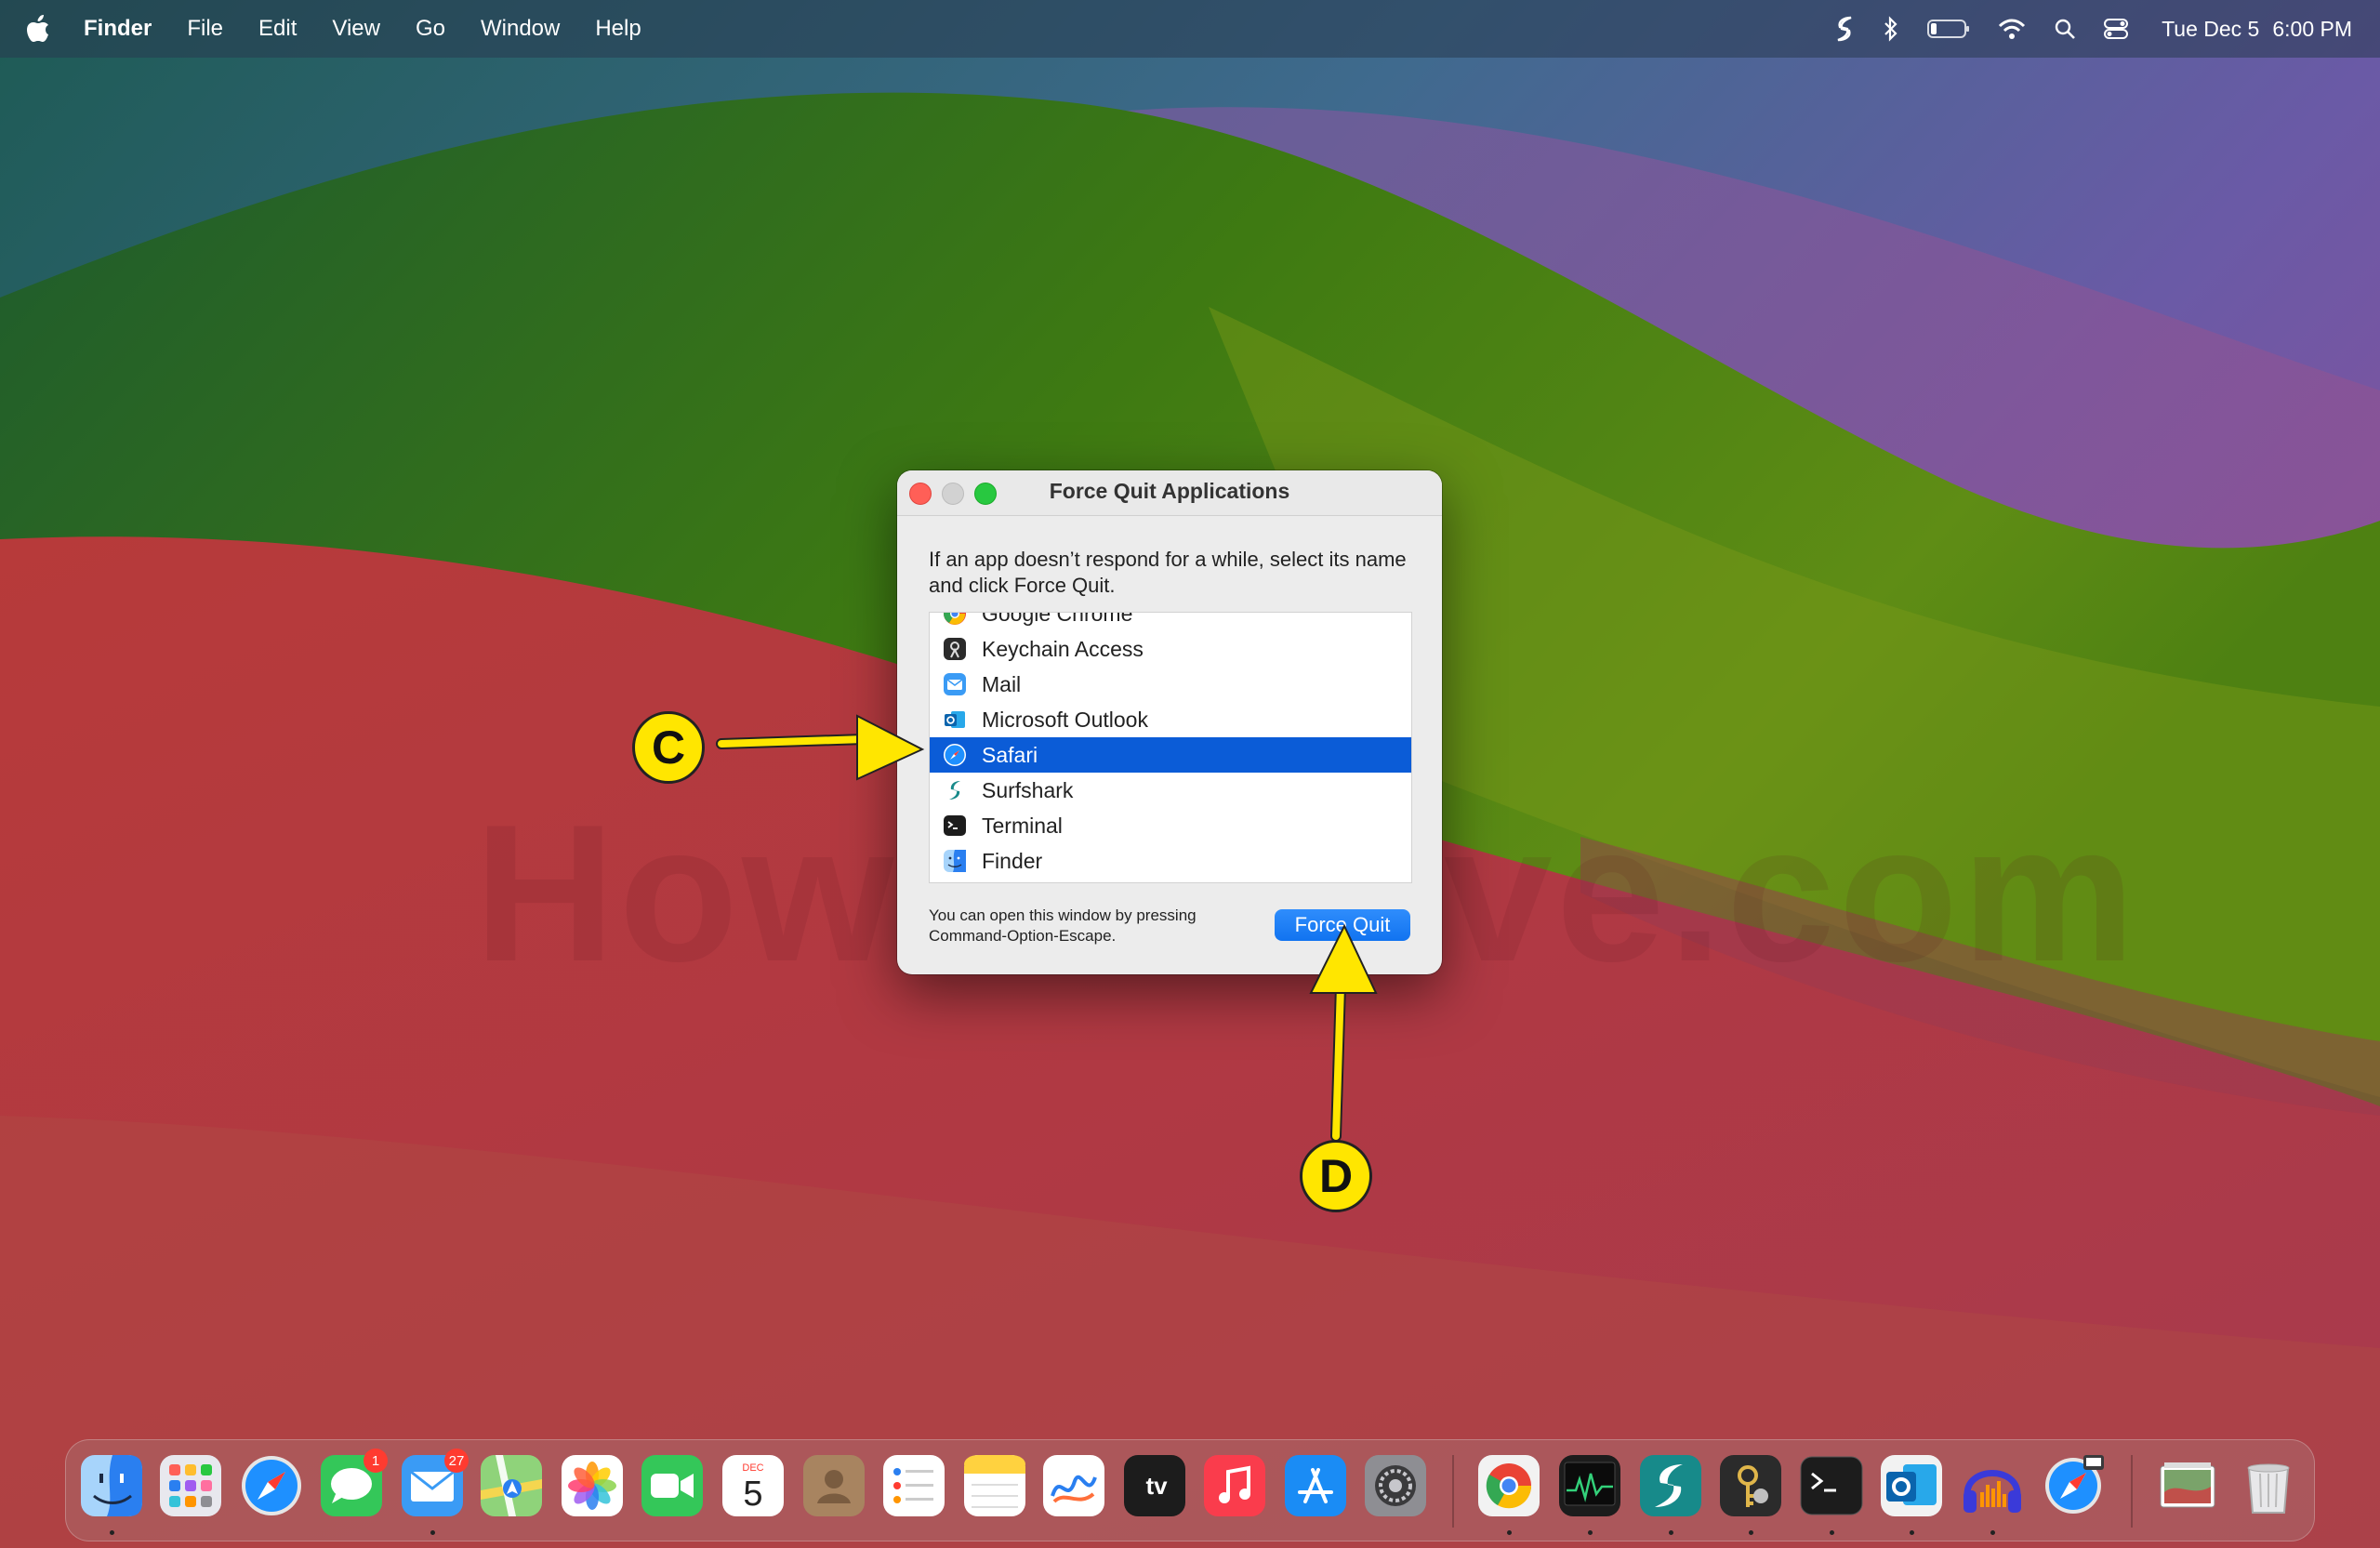 The height and width of the screenshot is (1548, 2380). What do you see at coordinates (1073, 1485) in the screenshot?
I see `freeform-icon` at bounding box center [1073, 1485].